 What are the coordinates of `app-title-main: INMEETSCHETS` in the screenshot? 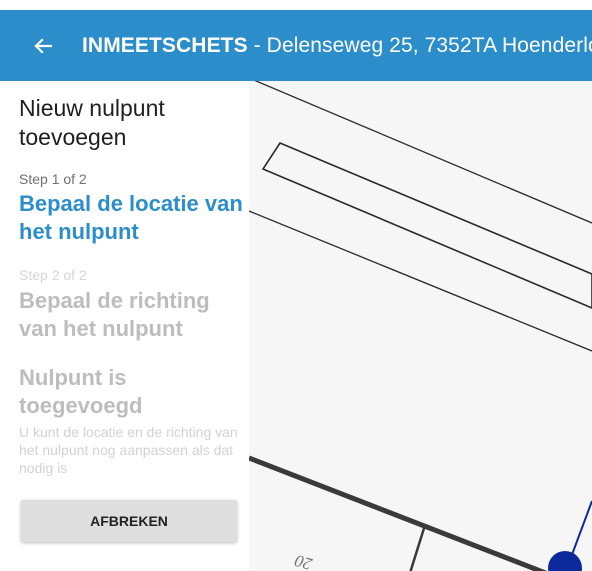 It's located at (165, 45).